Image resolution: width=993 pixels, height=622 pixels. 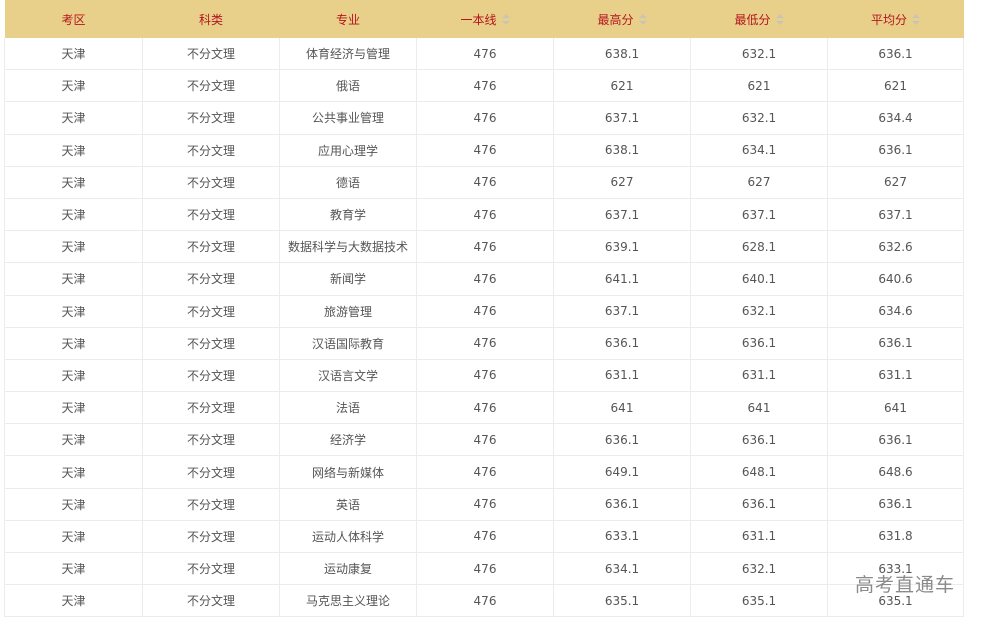 I want to click on column-header-label: 专业, so click(x=347, y=19).